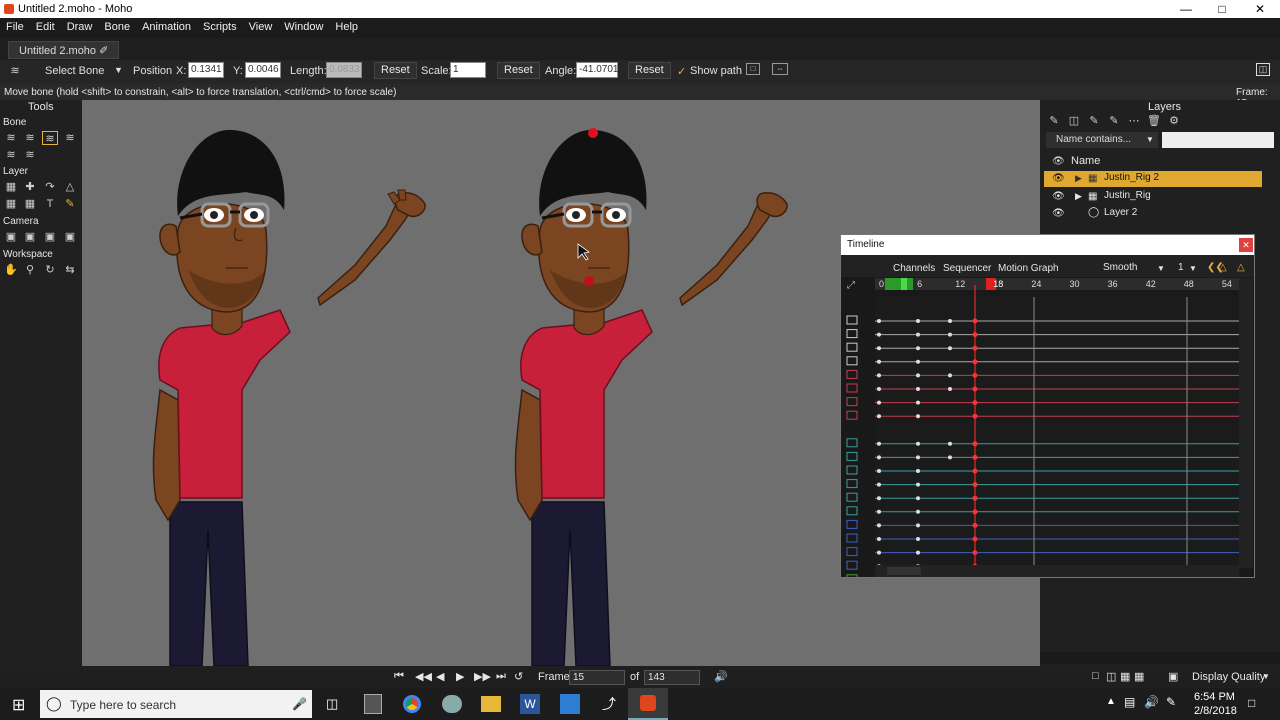 Image resolution: width=1280 pixels, height=720 pixels. What do you see at coordinates (45, 27) in the screenshot?
I see `menu-edit: Edit` at bounding box center [45, 27].